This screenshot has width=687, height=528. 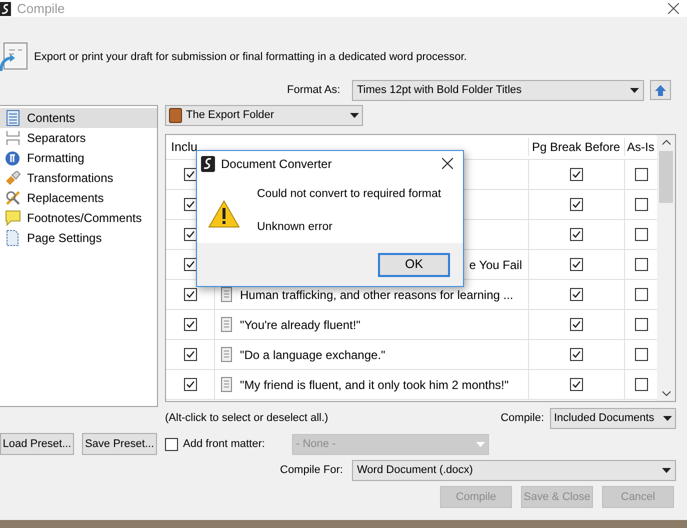 I want to click on hint-text: (Alt-click to select or deselect all.), so click(x=247, y=418).